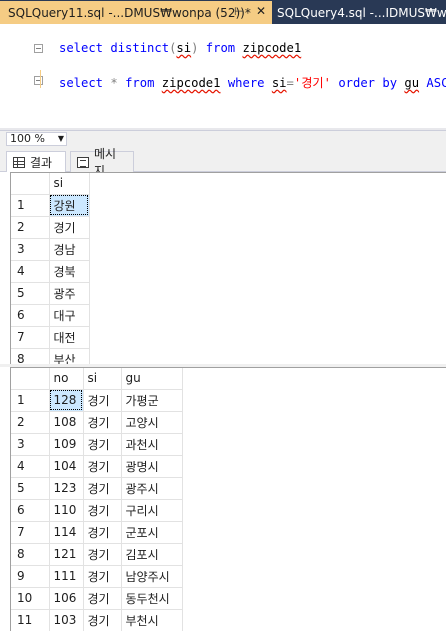 The width and height of the screenshot is (446, 631). What do you see at coordinates (36, 139) in the screenshot?
I see `zoom-select: 100 % ▼` at bounding box center [36, 139].